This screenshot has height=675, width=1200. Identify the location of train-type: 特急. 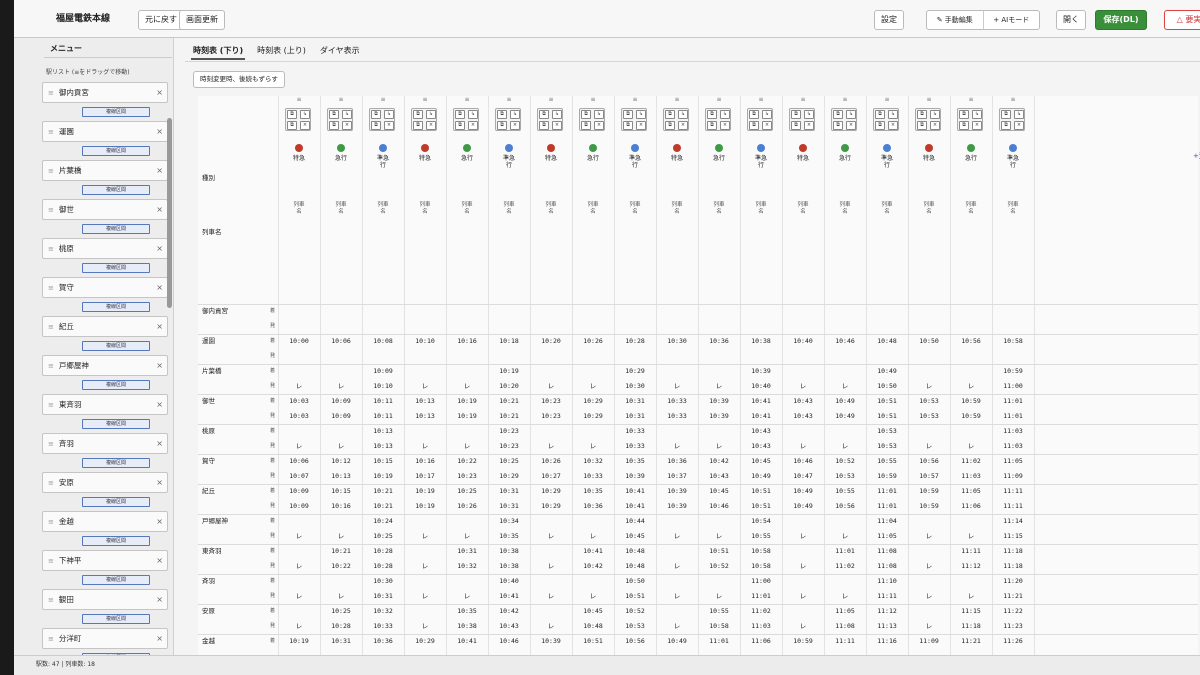
(803, 158).